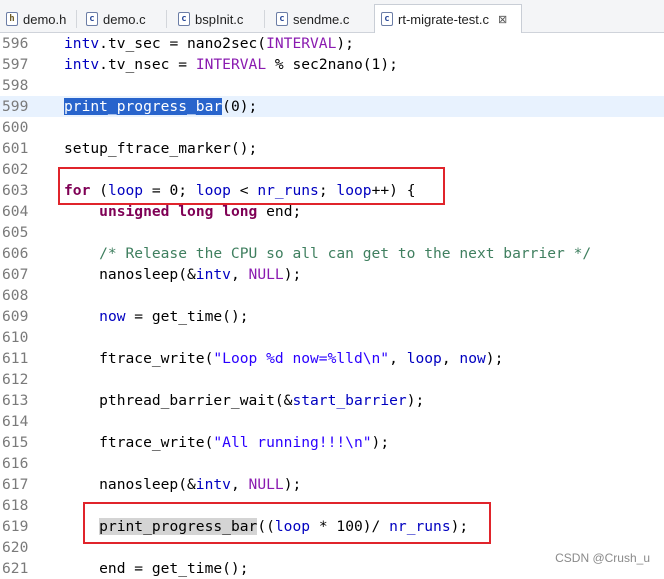 Image resolution: width=664 pixels, height=579 pixels. I want to click on code-line: 609 now = get_time();, so click(332, 316).